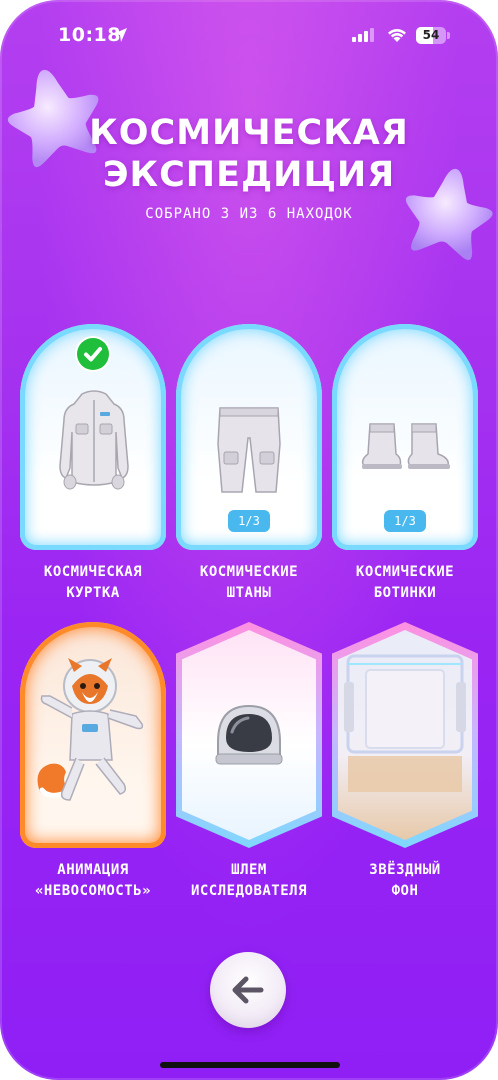 The width and height of the screenshot is (498, 1080). Describe the element at coordinates (249, 133) in the screenshot. I see `title-line-1: КОСМИЧЕСКАЯ` at that location.